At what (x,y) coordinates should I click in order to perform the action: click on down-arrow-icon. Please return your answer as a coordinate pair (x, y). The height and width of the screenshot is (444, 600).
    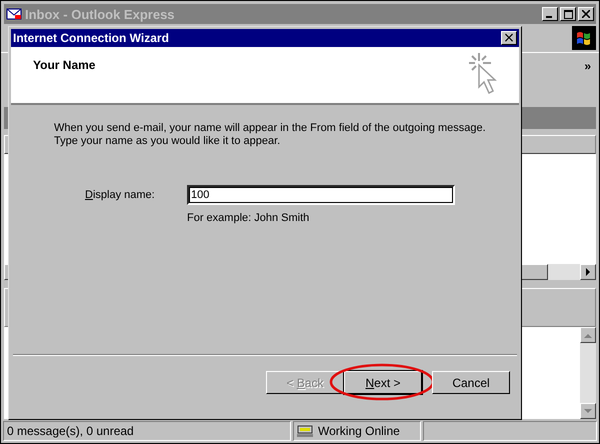
    Looking at the image, I should click on (588, 411).